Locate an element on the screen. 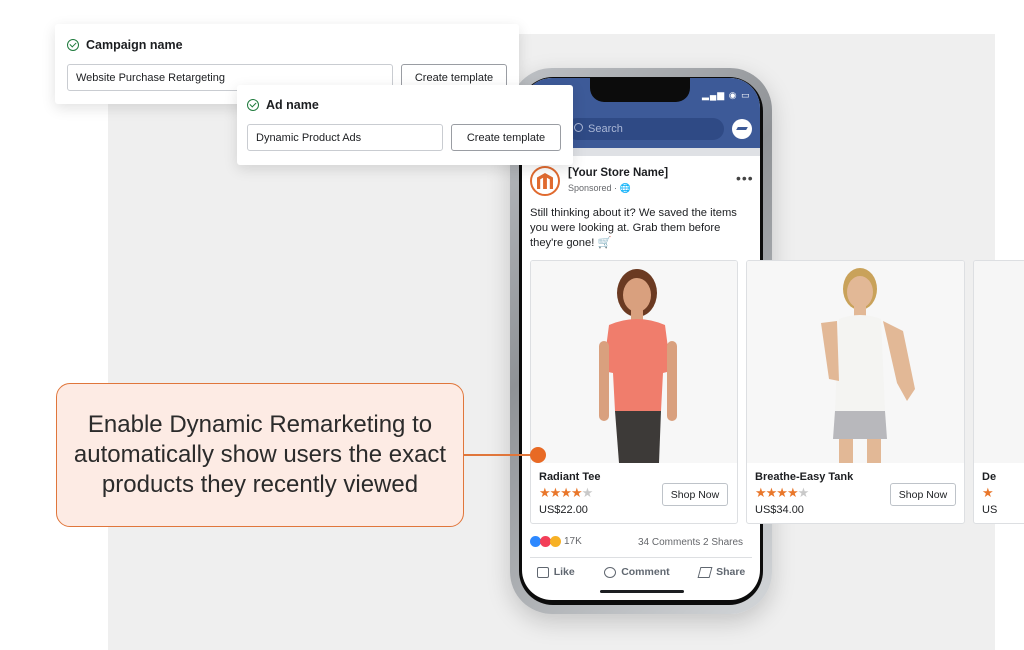  ad-name-field: Dynamic Product Ads is located at coordinates (345, 137).